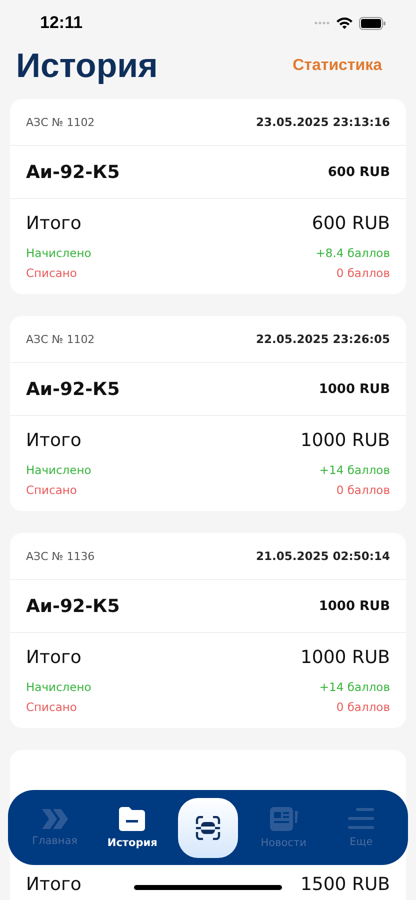 This screenshot has height=900, width=416. I want to click on total-amount: 1500 RUB, so click(345, 884).